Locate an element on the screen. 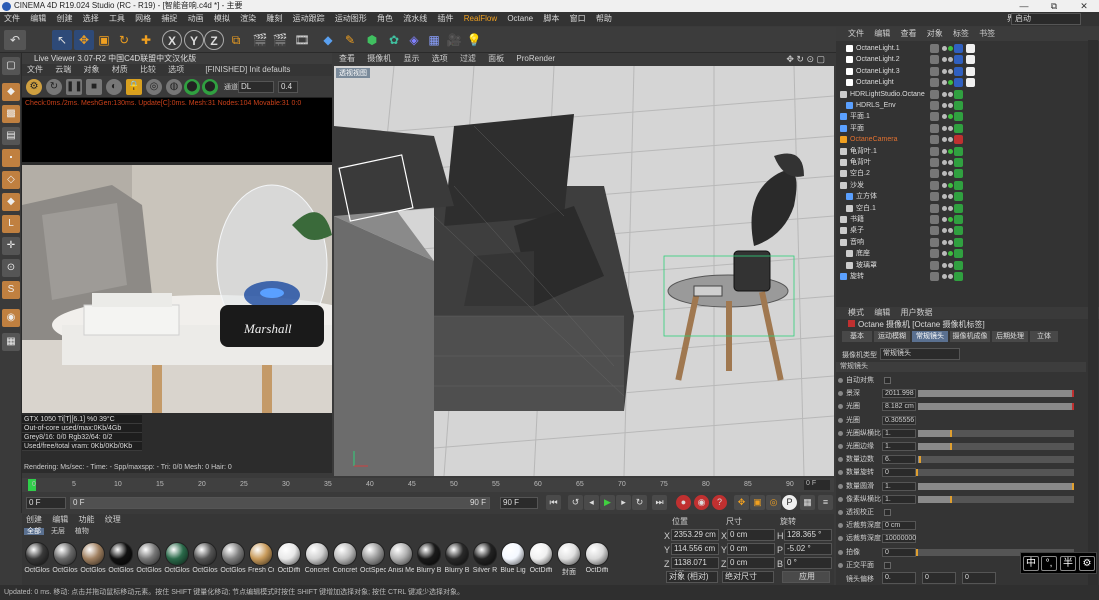 The width and height of the screenshot is (1099, 600). rotation-b-field: 0 ° is located at coordinates (808, 563).